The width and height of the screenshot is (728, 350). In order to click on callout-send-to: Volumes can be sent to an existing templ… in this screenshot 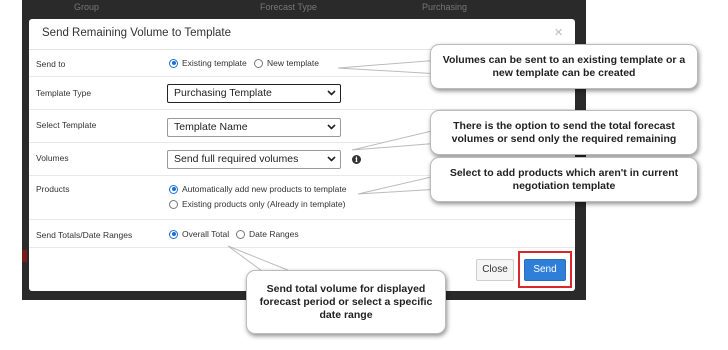, I will do `click(564, 66)`.